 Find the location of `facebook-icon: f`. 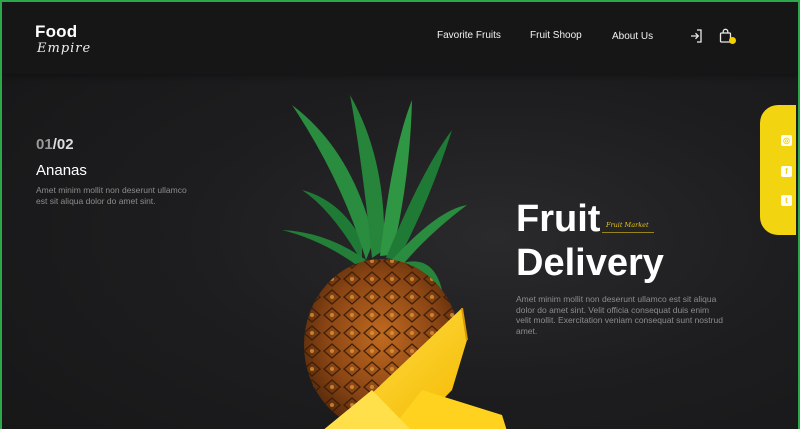

facebook-icon: f is located at coordinates (786, 171).